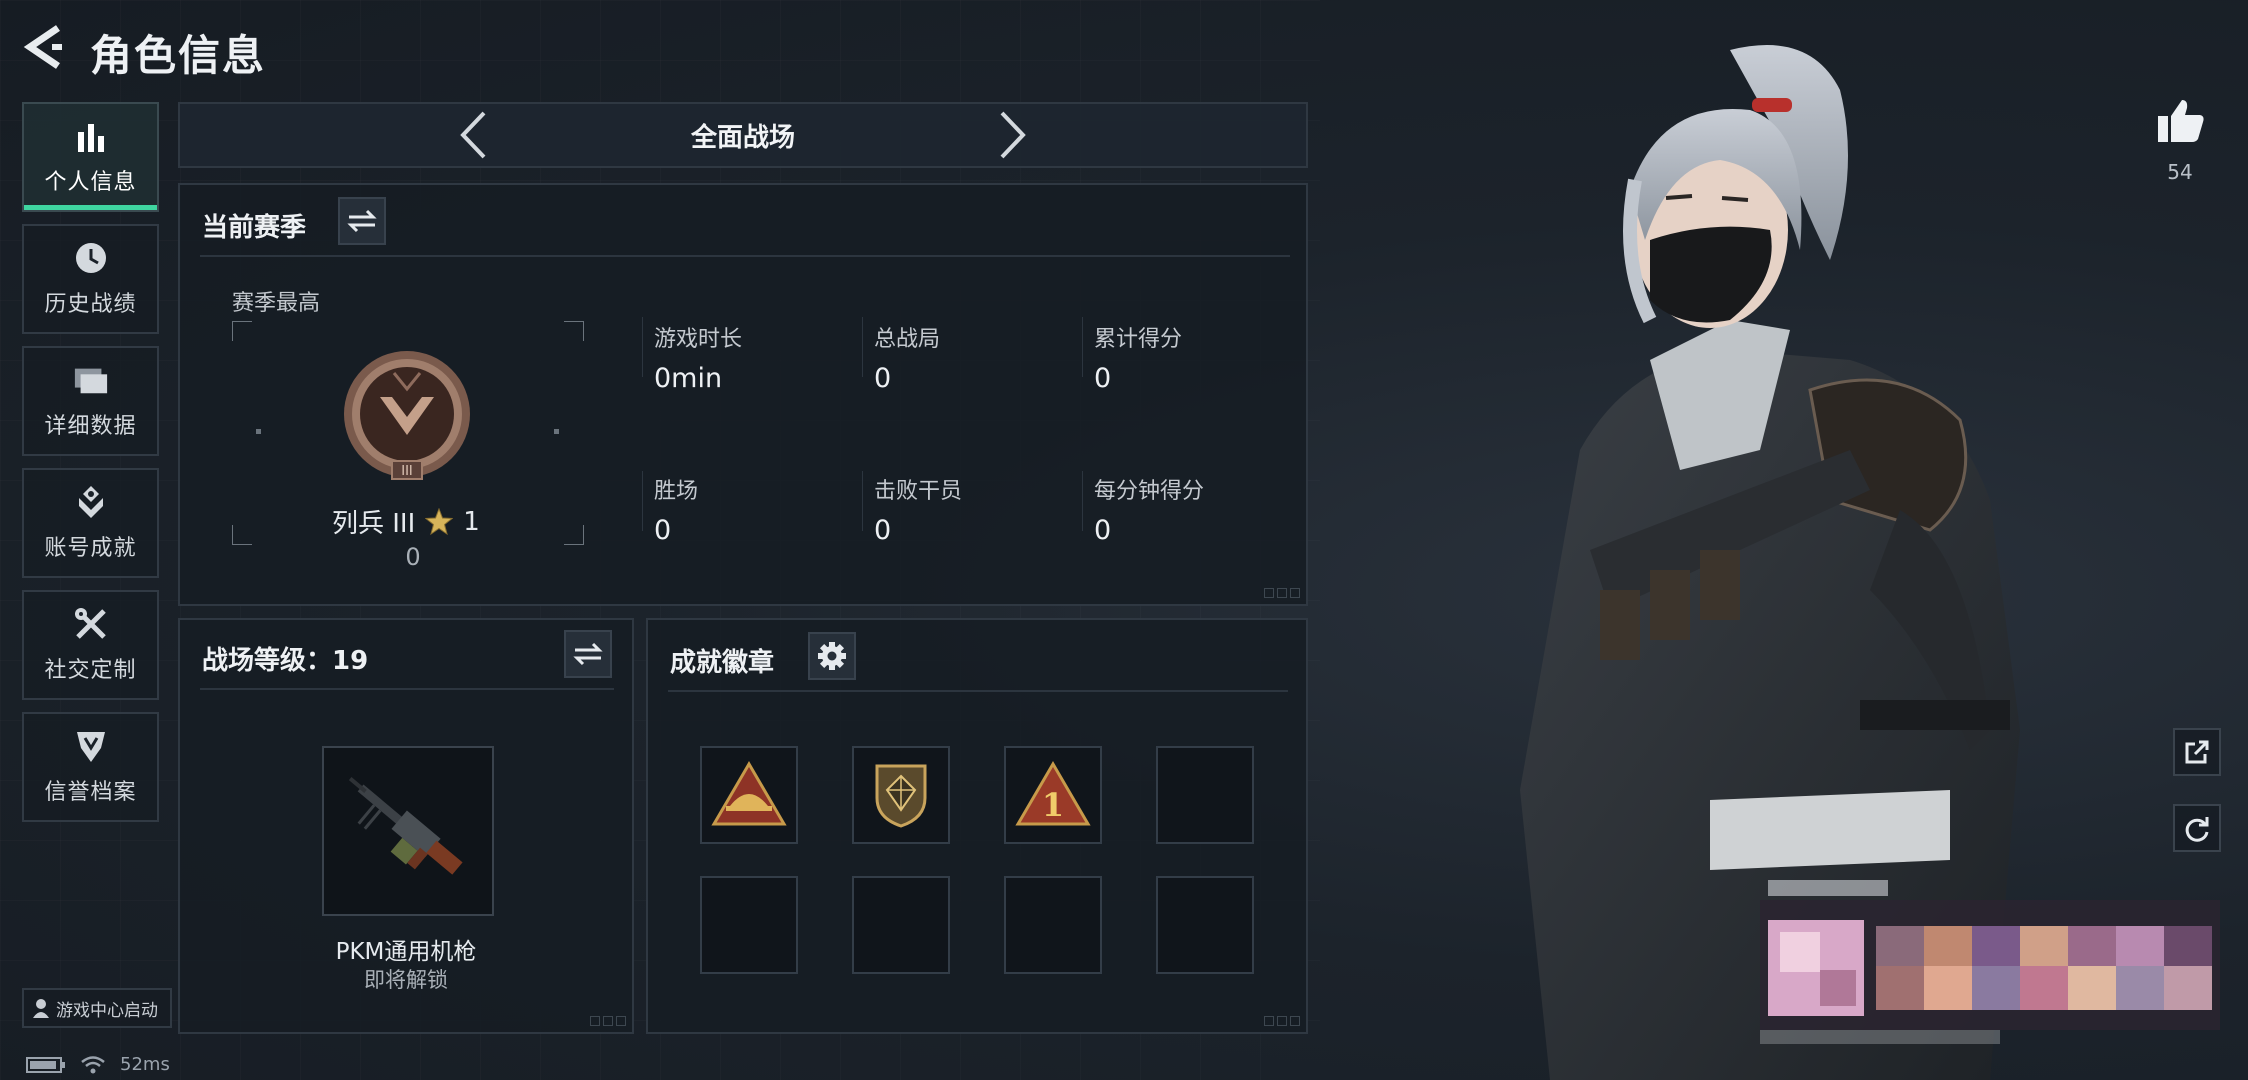  I want to click on wifi-icon, so click(93, 1064).